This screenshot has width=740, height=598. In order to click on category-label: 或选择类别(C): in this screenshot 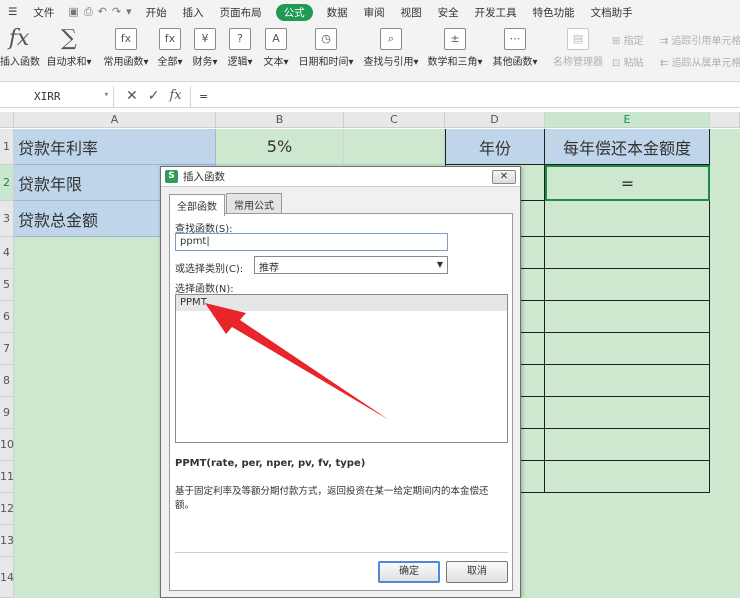, I will do `click(209, 269)`.